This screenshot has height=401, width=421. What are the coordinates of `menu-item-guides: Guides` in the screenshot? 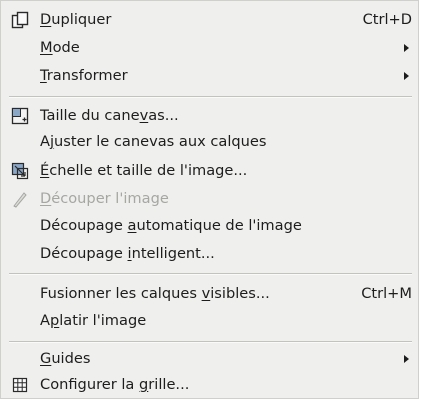 It's located at (209, 359).